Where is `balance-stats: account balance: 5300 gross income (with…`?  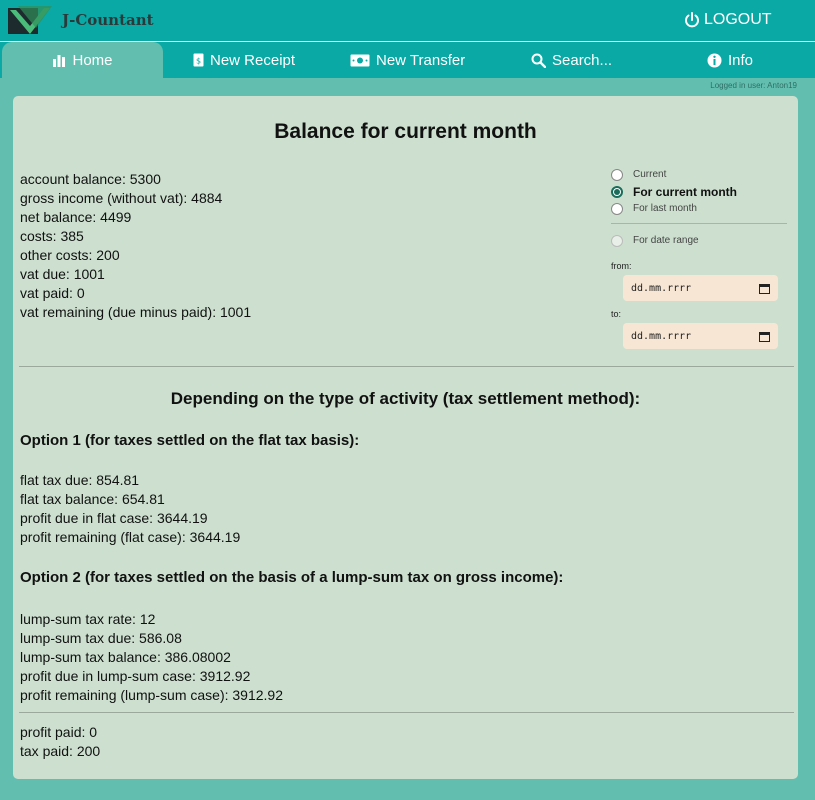
balance-stats: account balance: 5300 gross income (with… is located at coordinates (135, 246).